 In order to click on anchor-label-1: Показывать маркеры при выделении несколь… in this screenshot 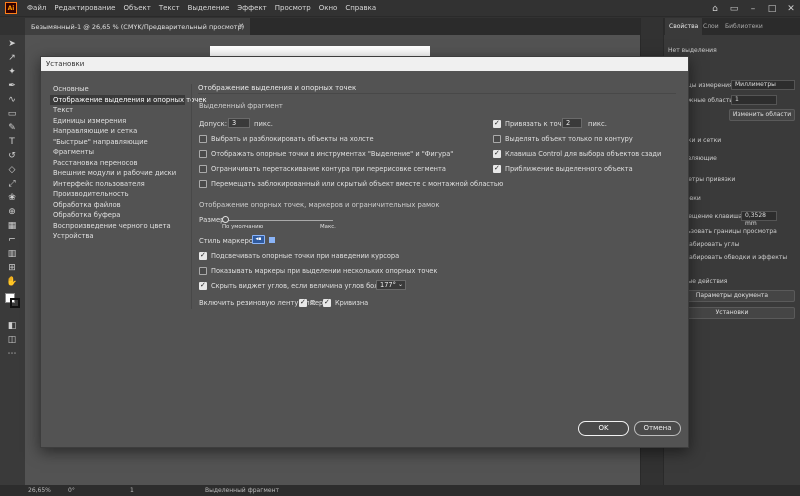, I will do `click(324, 271)`.